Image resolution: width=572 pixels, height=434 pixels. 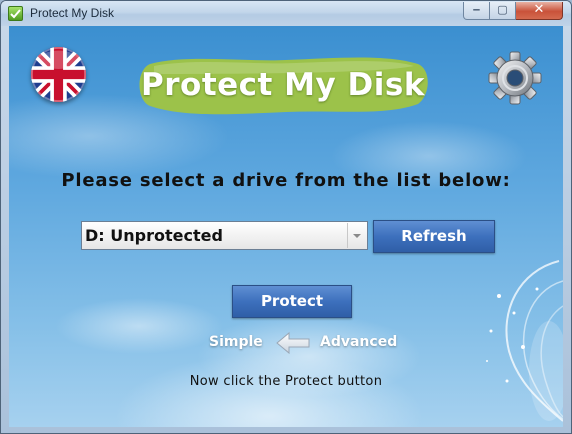 What do you see at coordinates (521, 339) in the screenshot?
I see `decorative-swirl` at bounding box center [521, 339].